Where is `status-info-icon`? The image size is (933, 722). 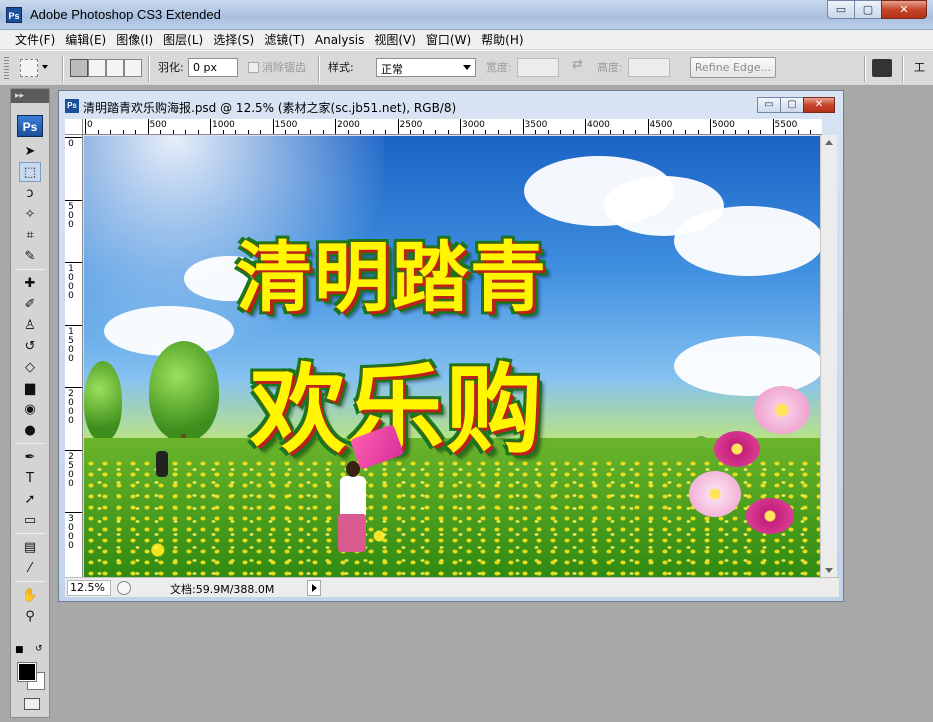 status-info-icon is located at coordinates (124, 588).